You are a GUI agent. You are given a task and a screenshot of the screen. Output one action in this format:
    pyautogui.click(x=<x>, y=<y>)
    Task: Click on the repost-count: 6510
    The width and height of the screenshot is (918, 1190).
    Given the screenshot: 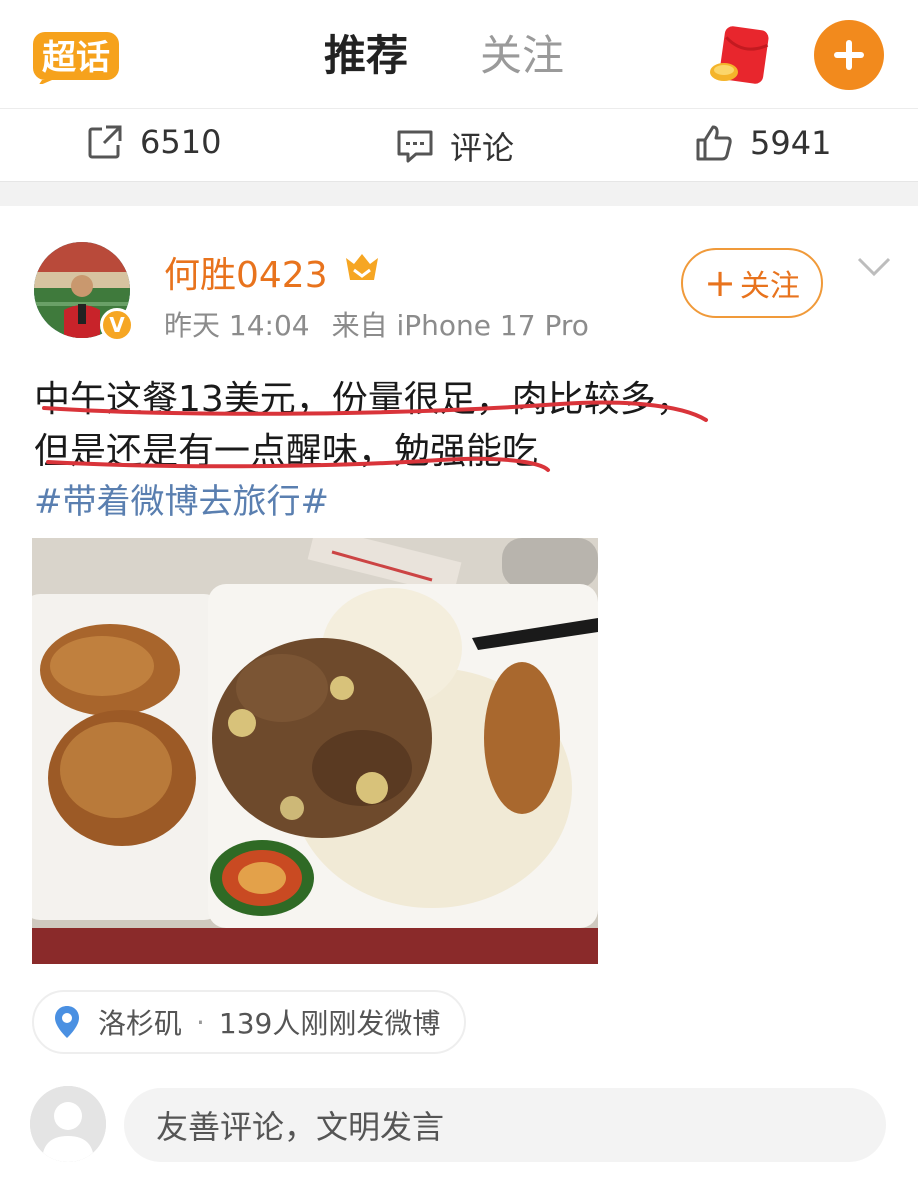 What is the action you would take?
    pyautogui.click(x=181, y=142)
    